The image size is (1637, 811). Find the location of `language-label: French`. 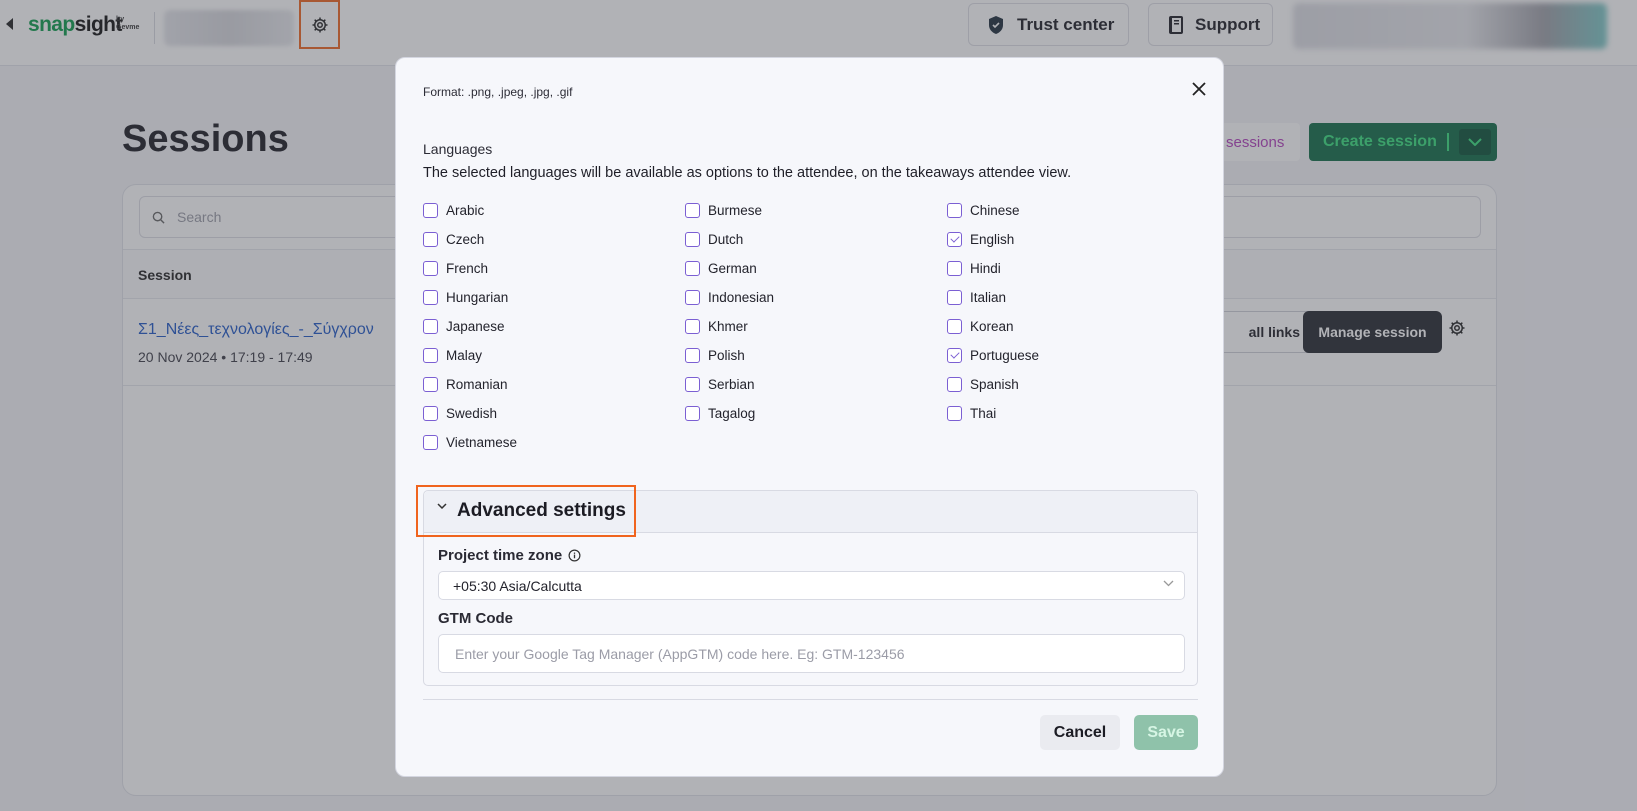

language-label: French is located at coordinates (467, 268).